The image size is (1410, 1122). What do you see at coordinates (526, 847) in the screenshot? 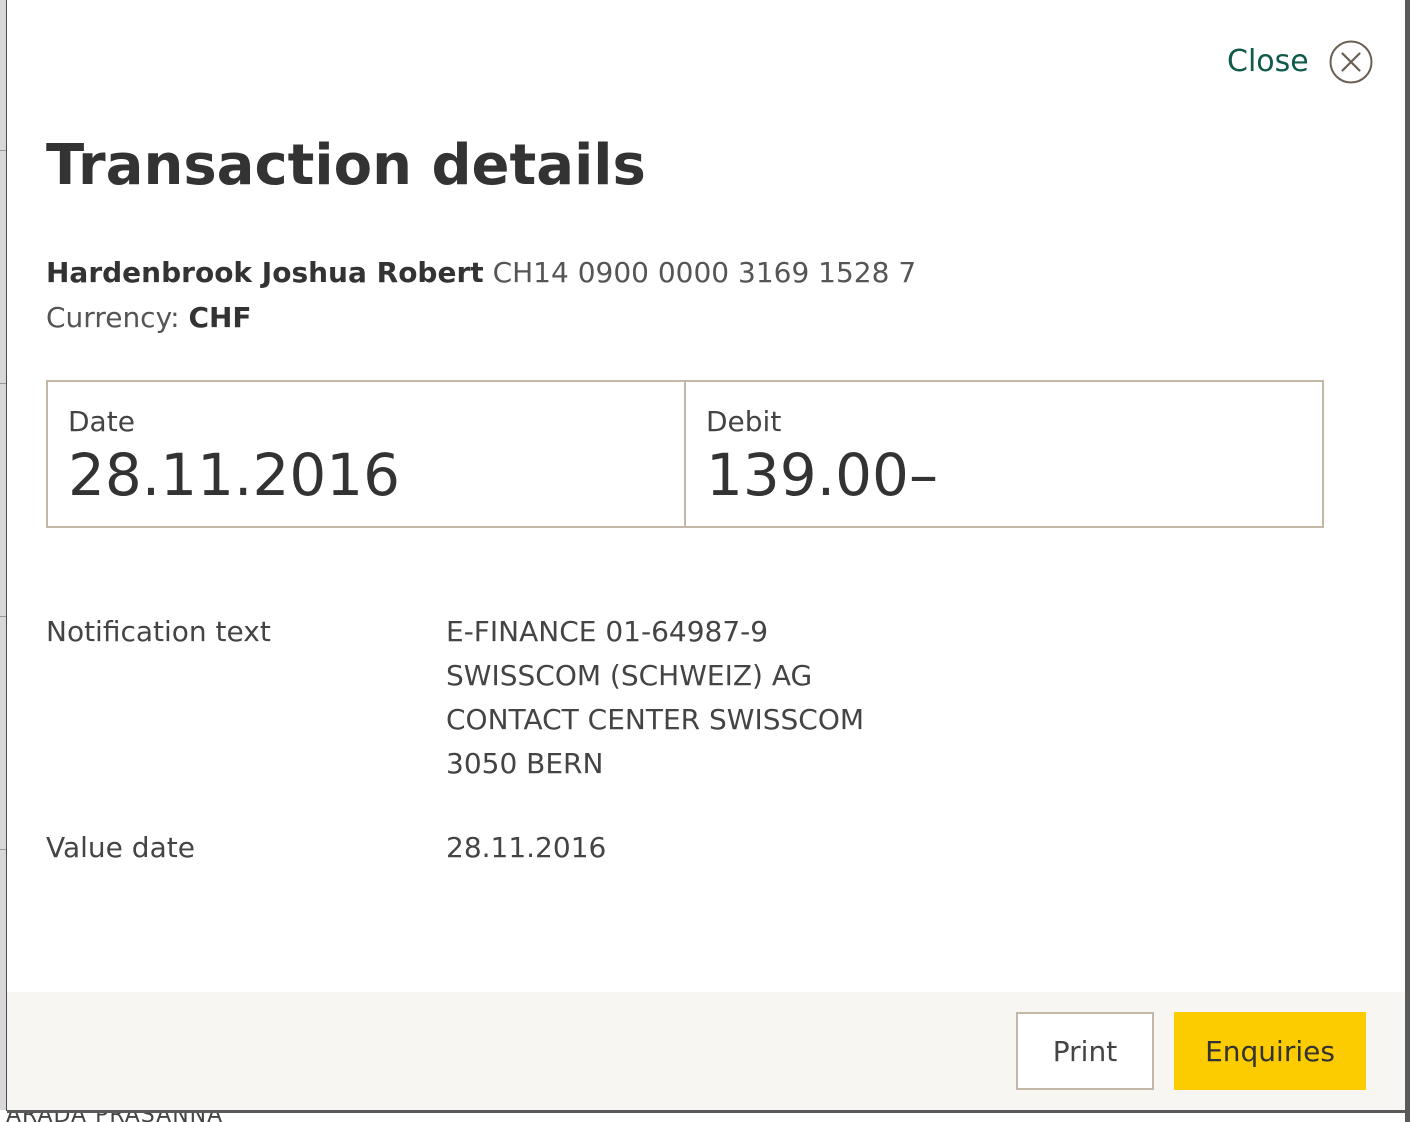
I see `value-date-value: 28.11.2016` at bounding box center [526, 847].